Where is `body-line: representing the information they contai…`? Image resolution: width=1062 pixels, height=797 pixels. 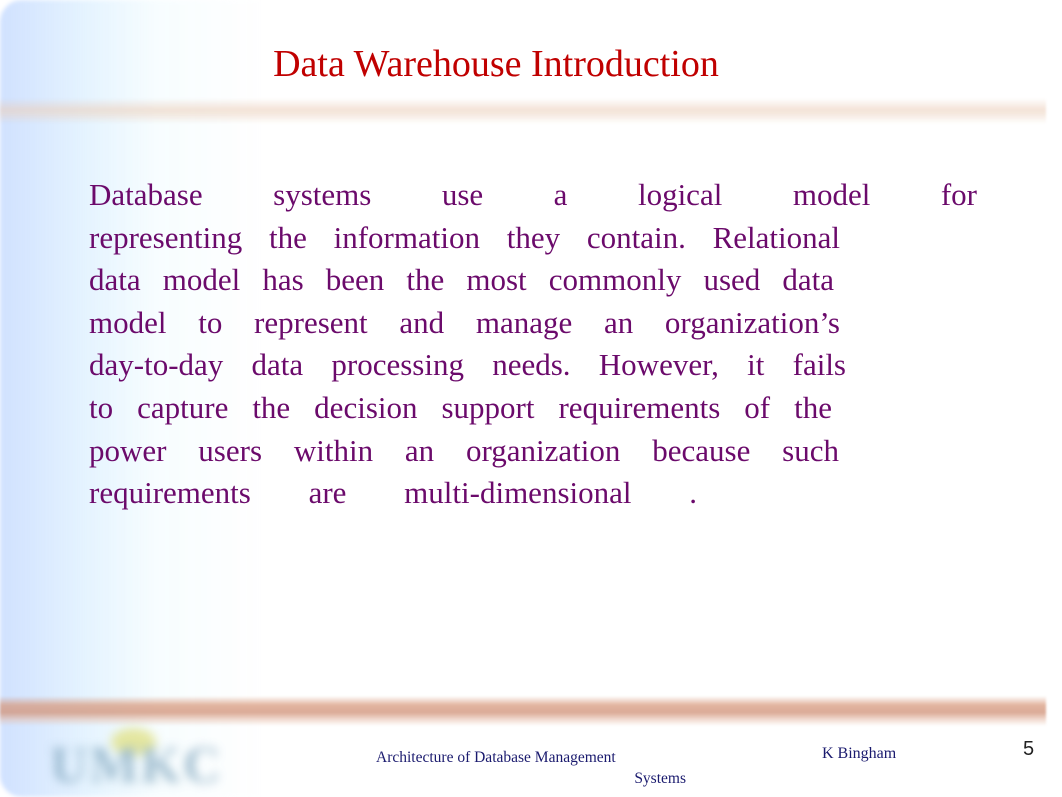
body-line: representing the information they contai… is located at coordinates (464, 237).